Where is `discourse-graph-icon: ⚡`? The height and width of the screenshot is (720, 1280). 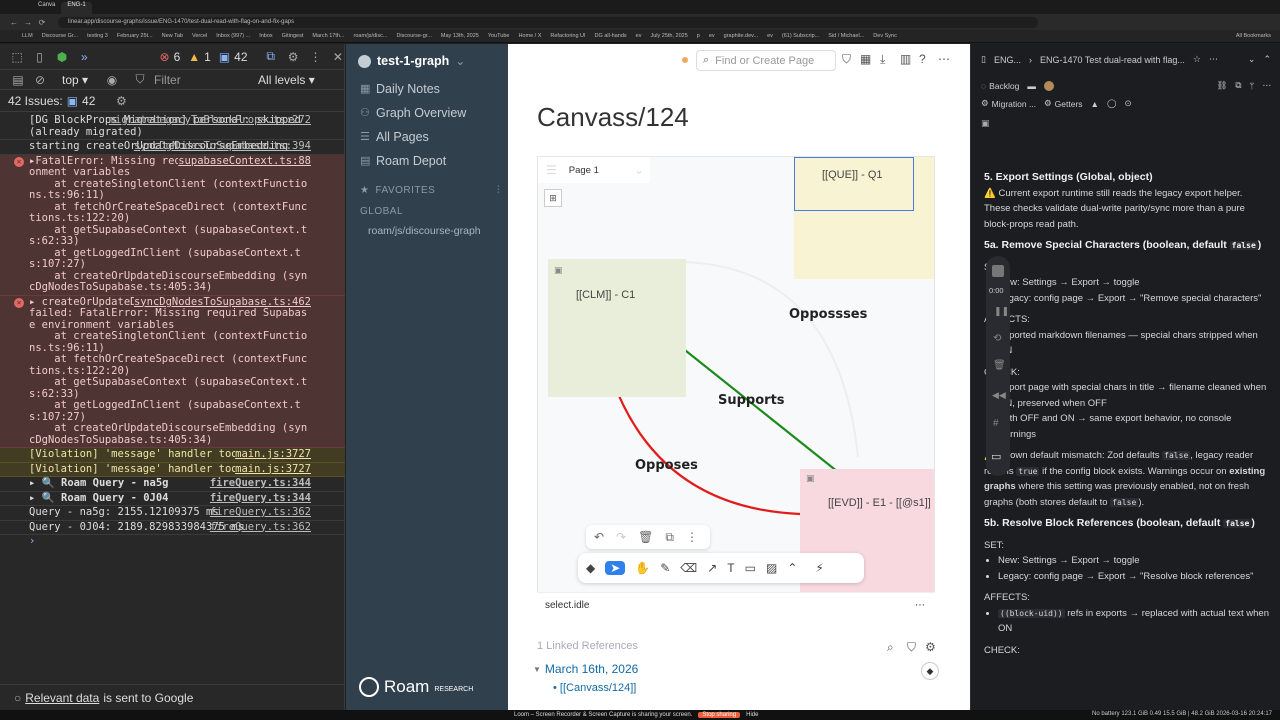 discourse-graph-icon: ⚡ is located at coordinates (819, 568).